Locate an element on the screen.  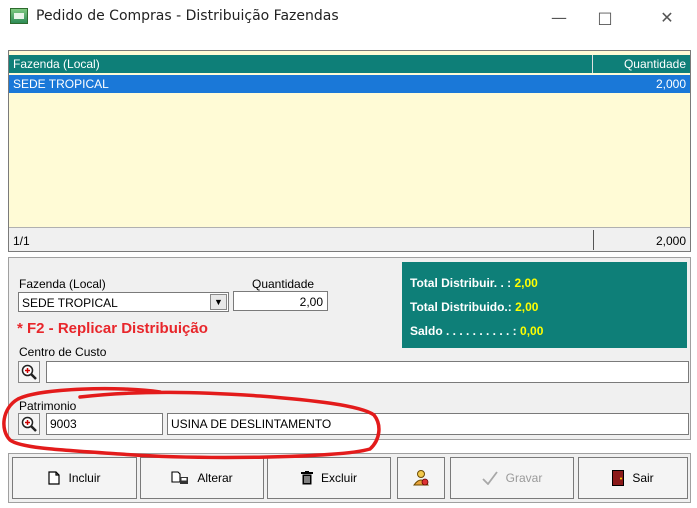
maximize-button: □ is located at coordinates (605, 17).